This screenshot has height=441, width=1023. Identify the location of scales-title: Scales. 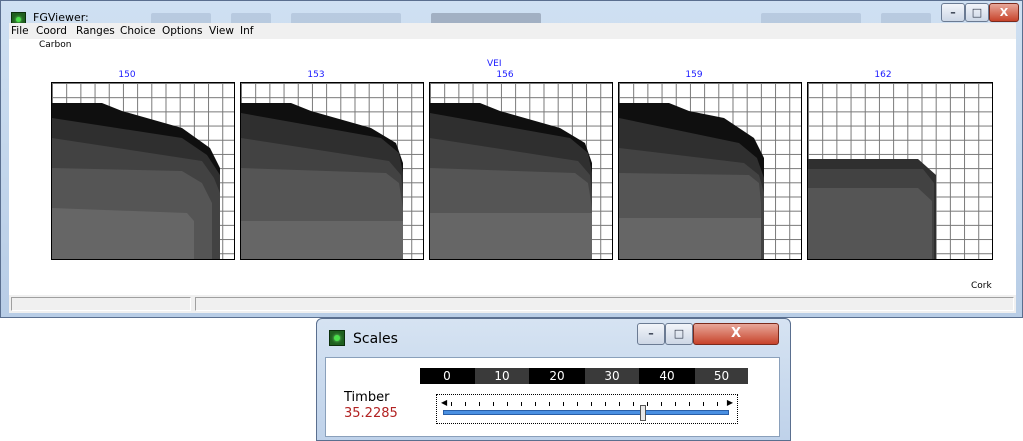
(375, 339).